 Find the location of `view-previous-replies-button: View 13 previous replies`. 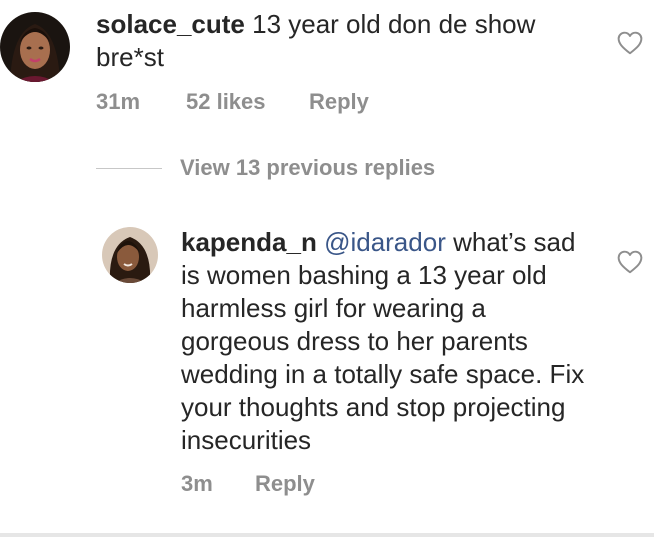

view-previous-replies-button: View 13 previous replies is located at coordinates (265, 168).